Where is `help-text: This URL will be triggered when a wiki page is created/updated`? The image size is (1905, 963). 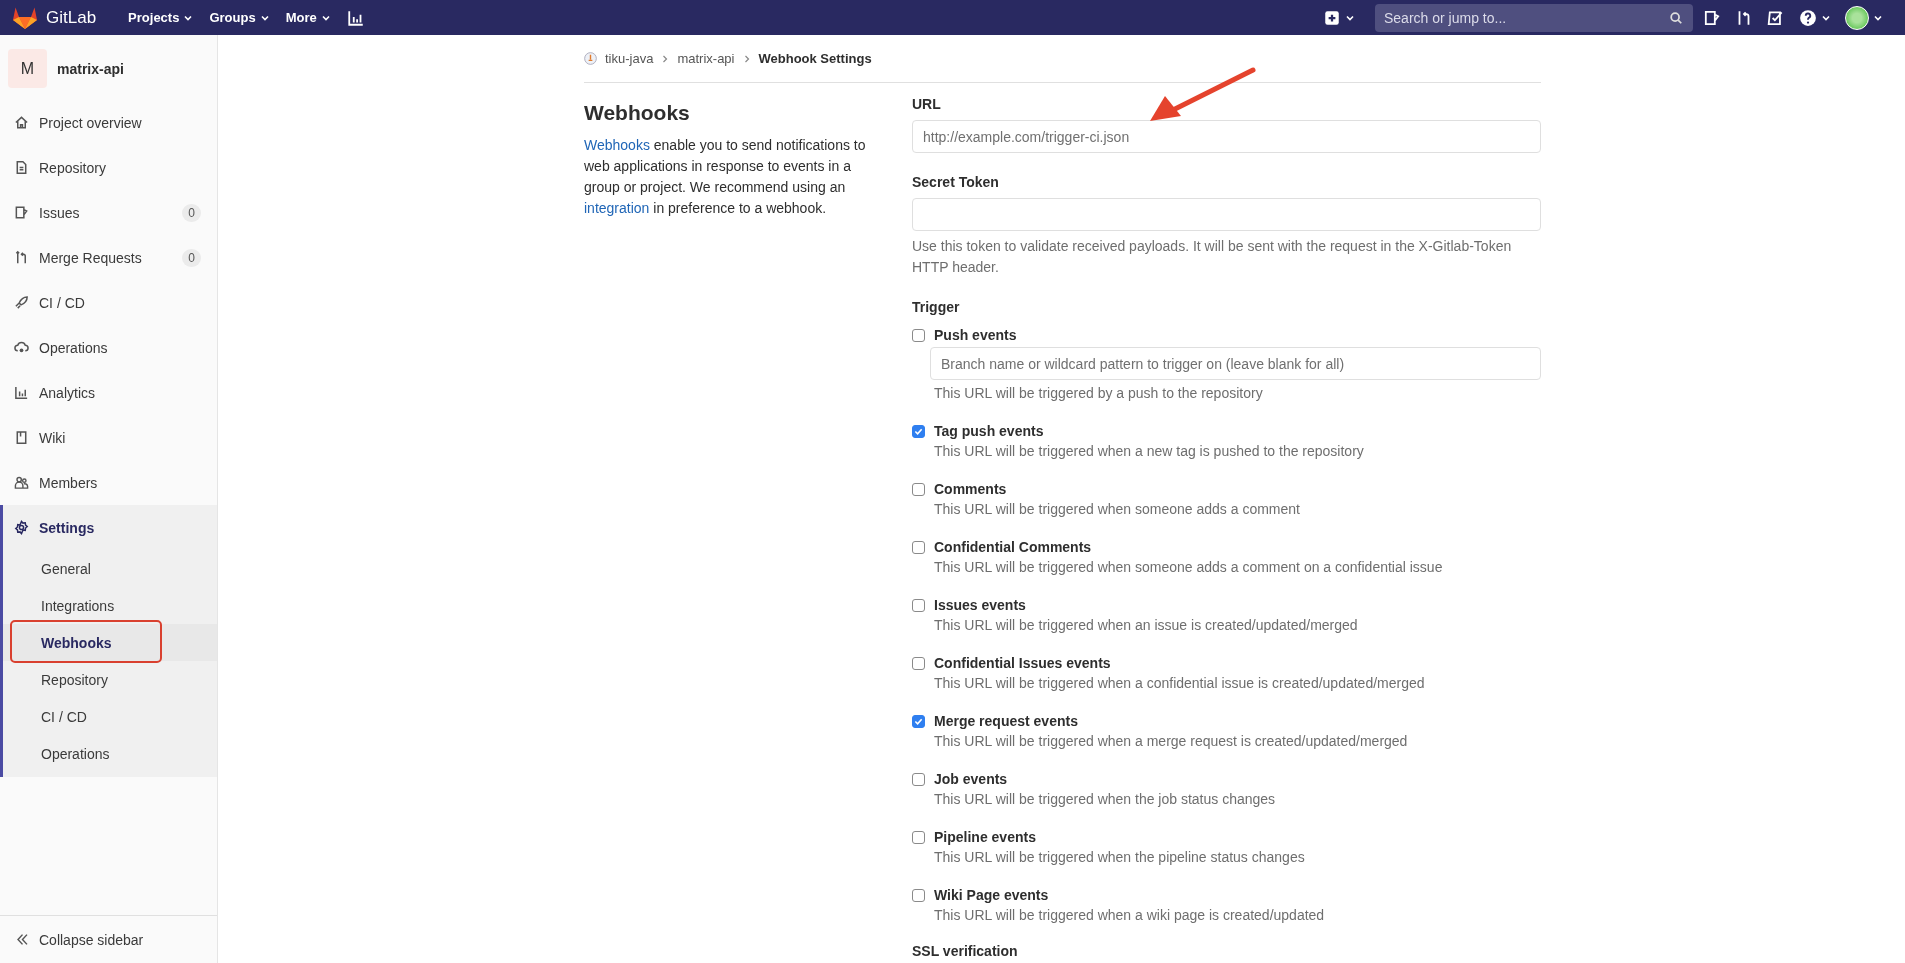
help-text: This URL will be triggered when a wiki page is created/updated is located at coordinates (1130, 915).